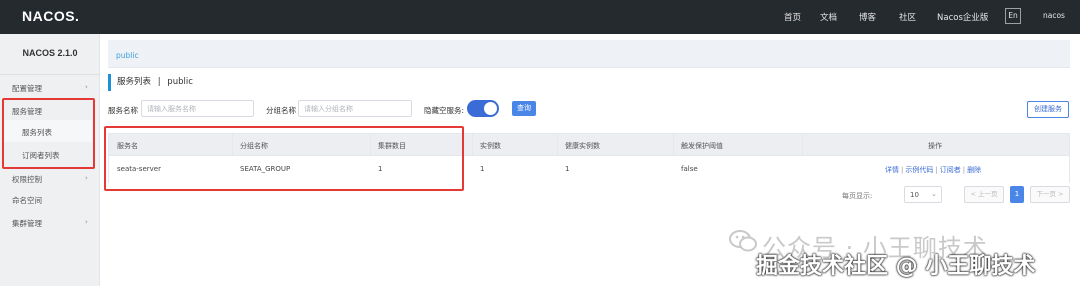 The width and height of the screenshot is (1080, 286). I want to click on th-clusters: 集群数目, so click(392, 146).